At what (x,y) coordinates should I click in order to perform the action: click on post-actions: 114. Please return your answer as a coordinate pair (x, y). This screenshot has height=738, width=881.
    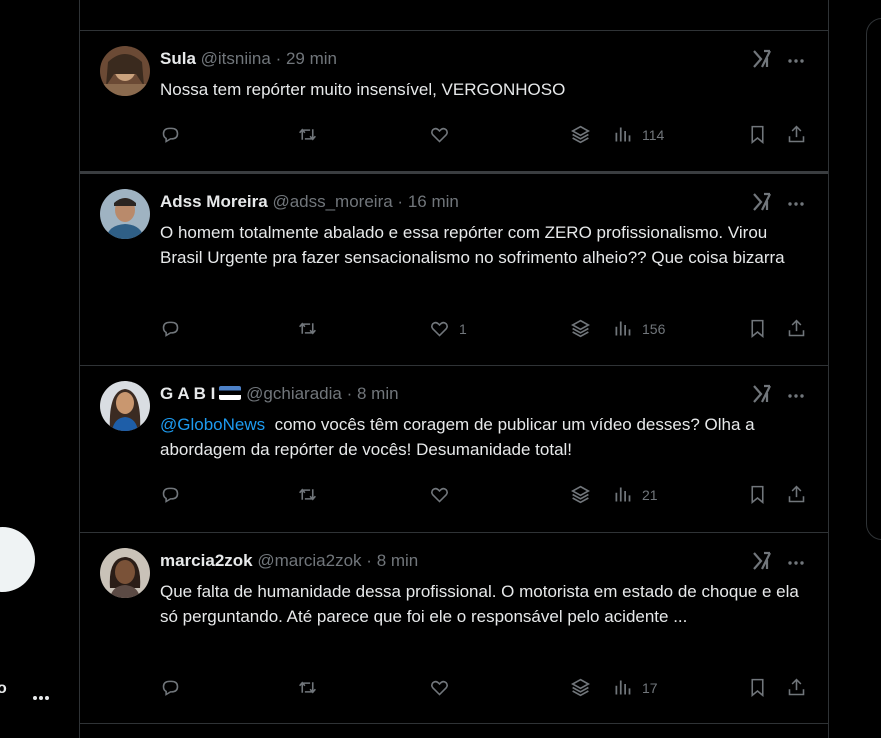
    Looking at the image, I should click on (454, 136).